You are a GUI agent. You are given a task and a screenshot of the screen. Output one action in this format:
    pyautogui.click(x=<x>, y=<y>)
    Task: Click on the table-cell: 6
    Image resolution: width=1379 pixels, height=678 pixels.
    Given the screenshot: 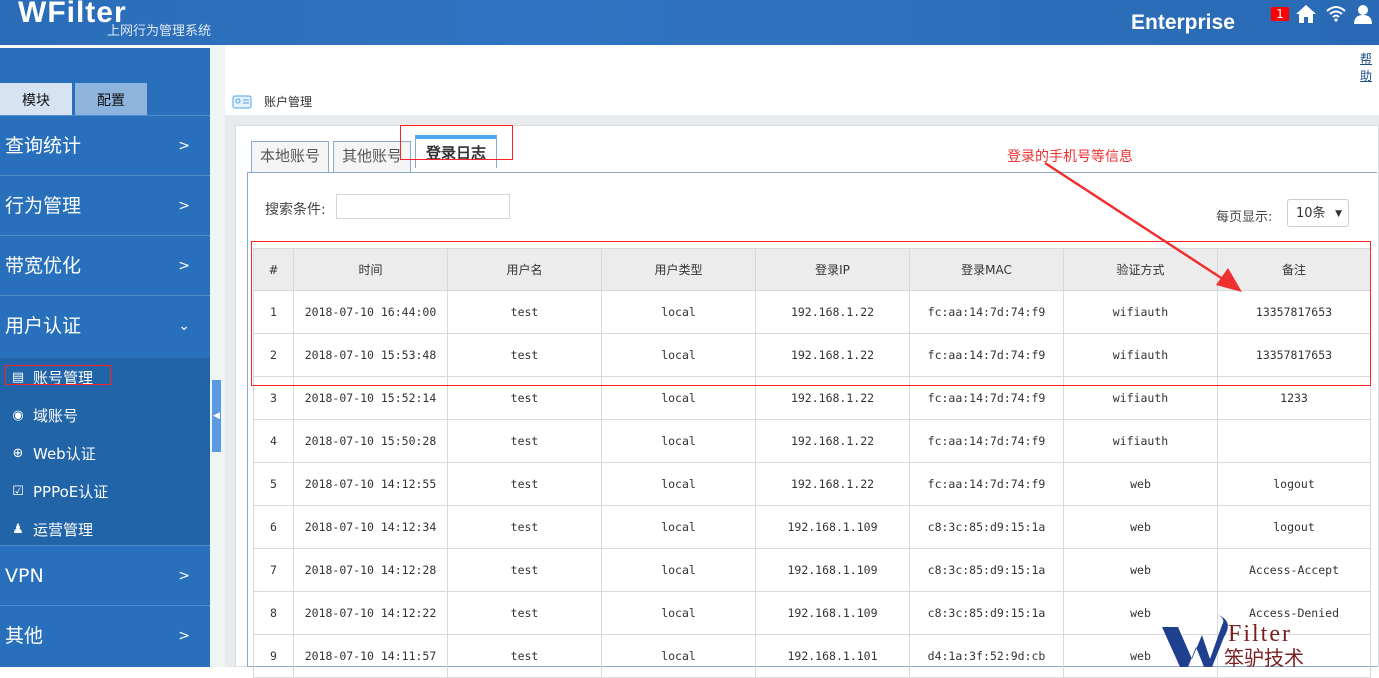 What is the action you would take?
    pyautogui.click(x=273, y=527)
    